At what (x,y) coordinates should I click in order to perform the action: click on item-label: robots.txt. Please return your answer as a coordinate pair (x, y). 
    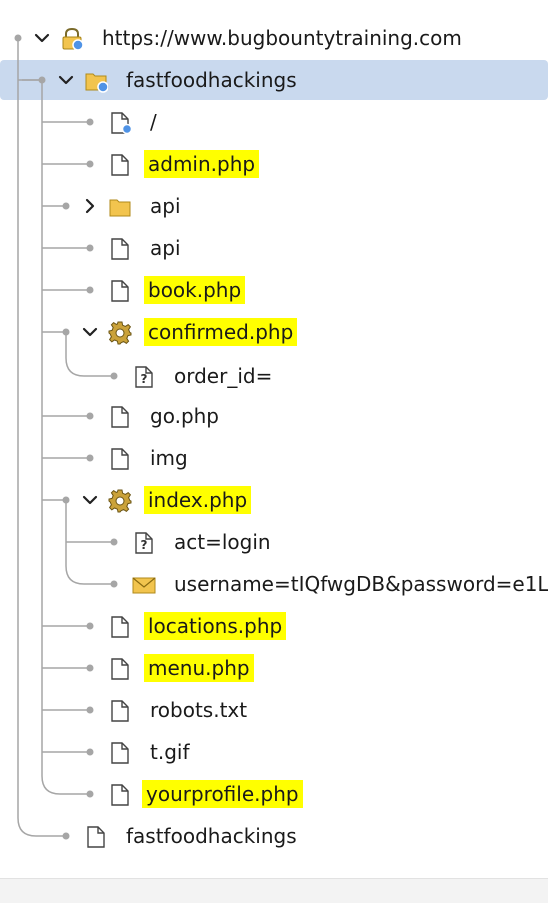
    Looking at the image, I should click on (199, 710).